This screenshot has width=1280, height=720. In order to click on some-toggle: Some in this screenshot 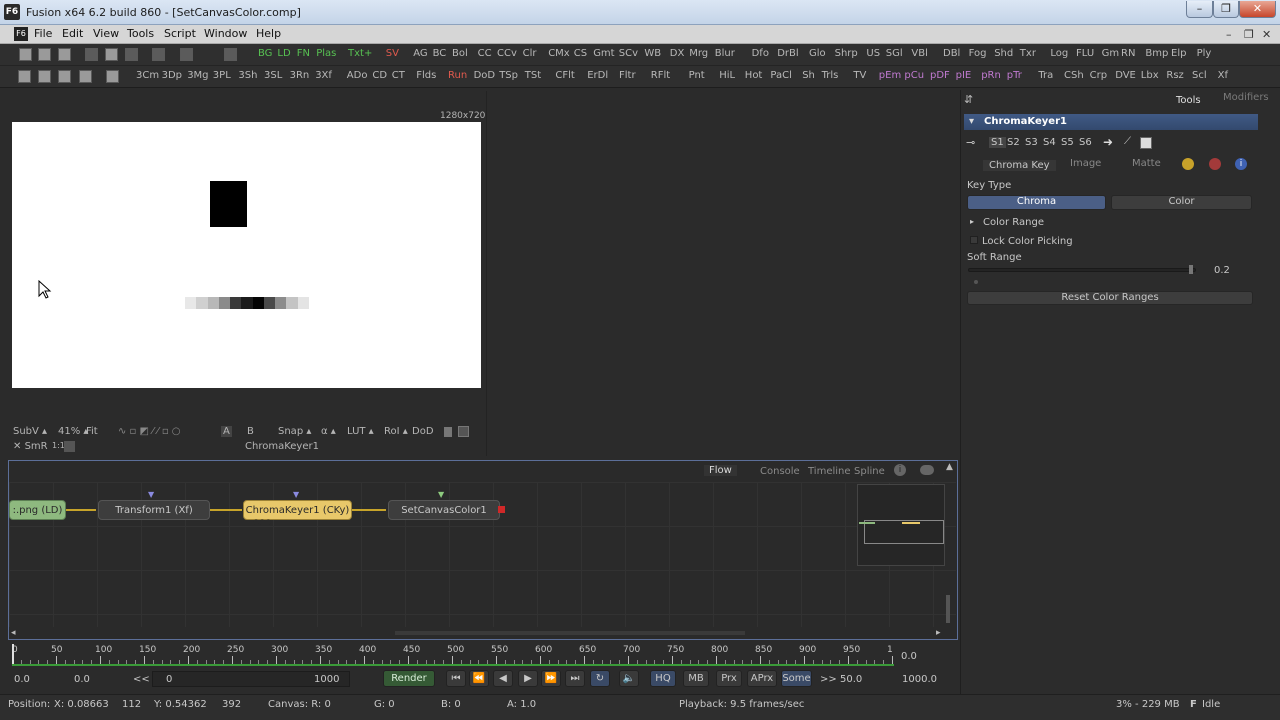, I will do `click(796, 678)`.